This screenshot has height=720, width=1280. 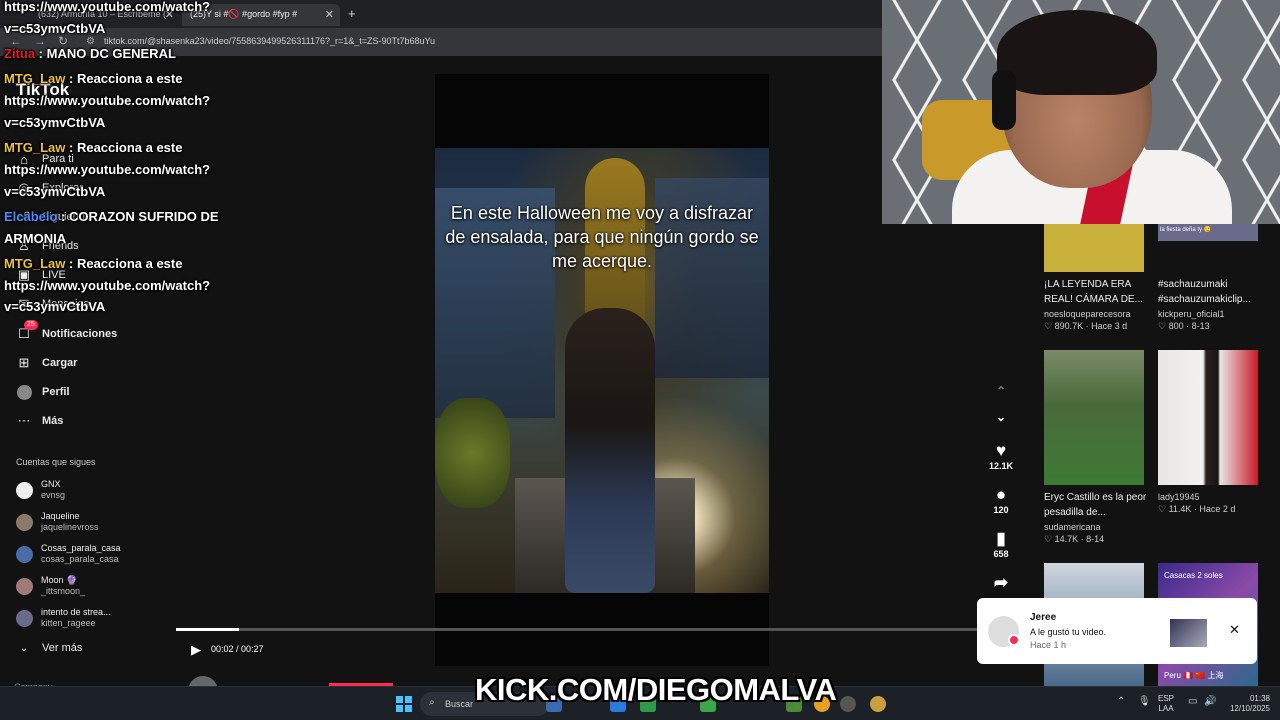 What do you see at coordinates (207, 629) in the screenshot?
I see `video-progress-fill` at bounding box center [207, 629].